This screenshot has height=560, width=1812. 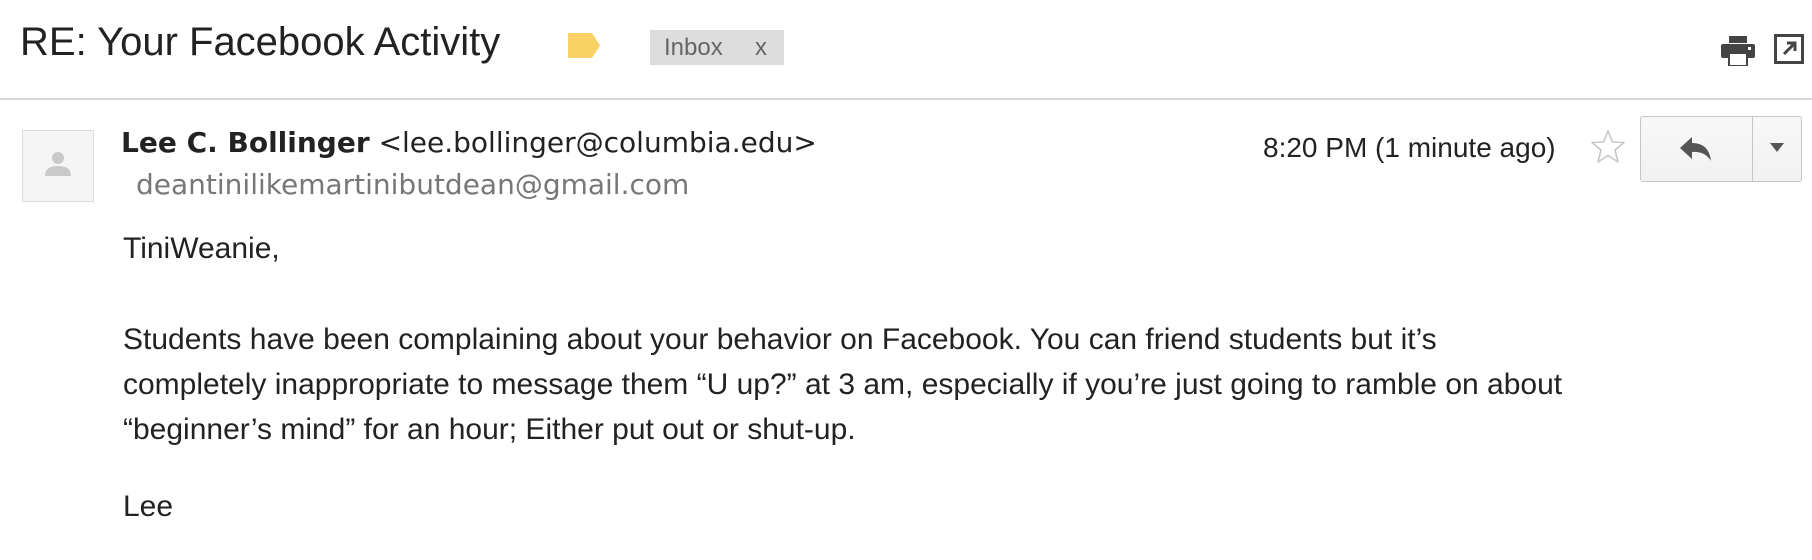 I want to click on sender-name: Lee C. Bollinger, so click(x=245, y=142).